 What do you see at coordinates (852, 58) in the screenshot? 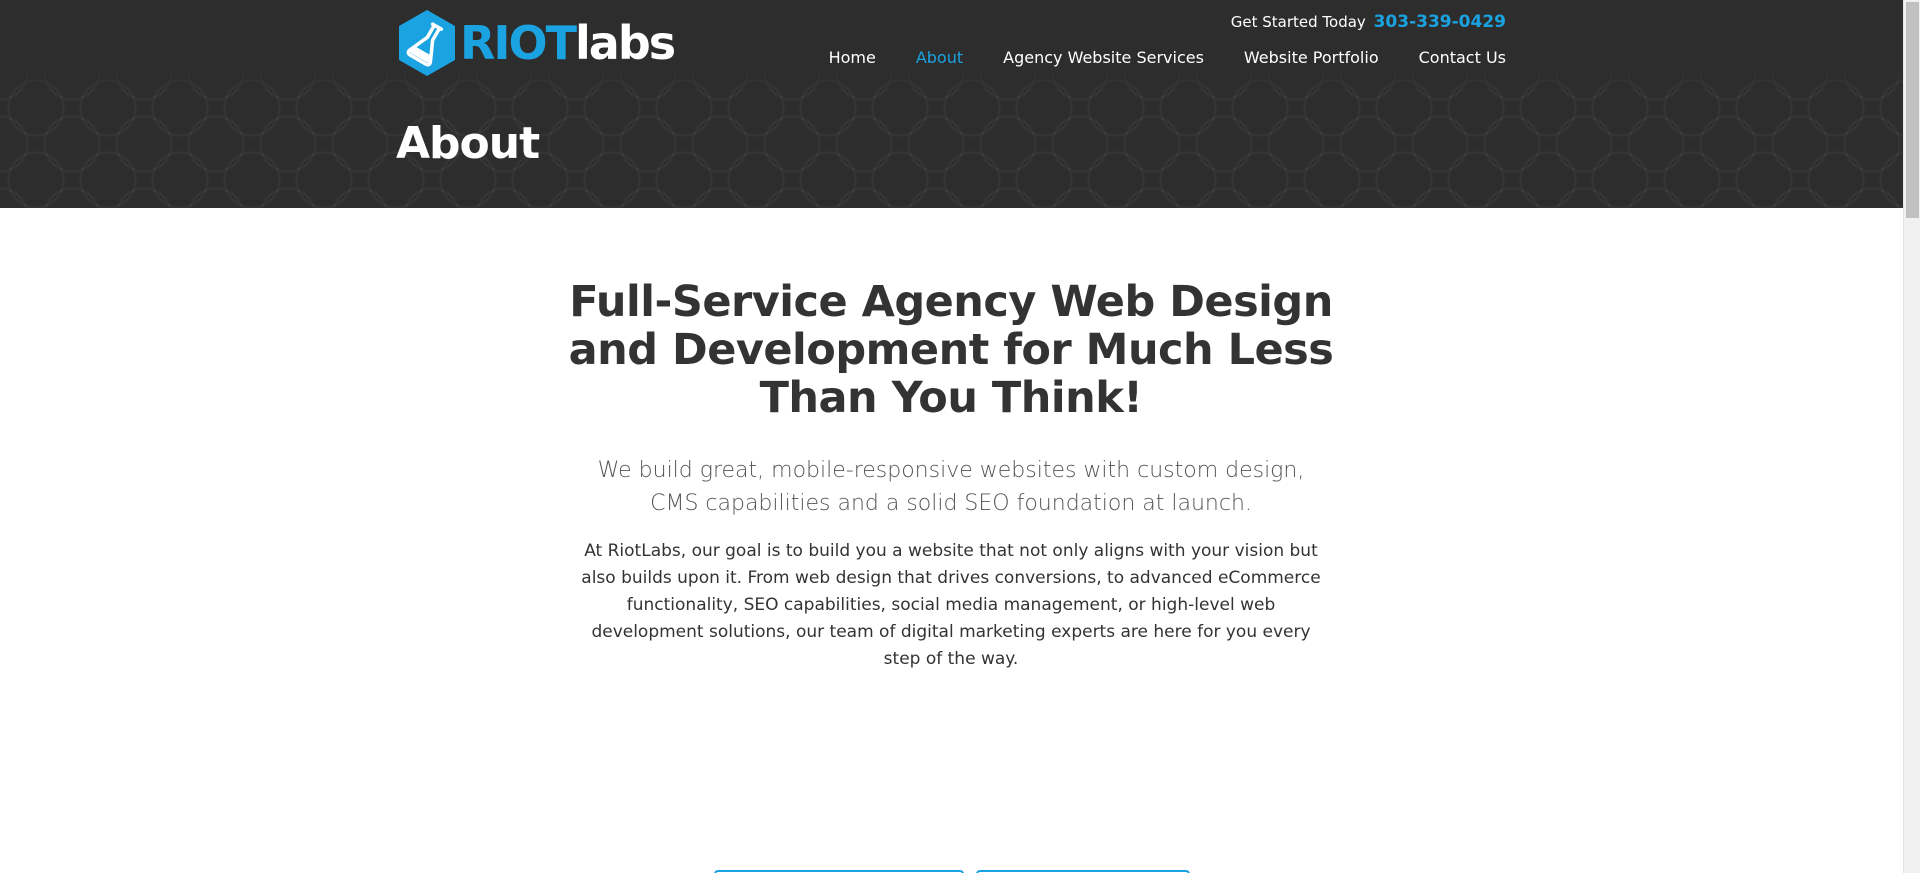
I see `nav-home: Home` at bounding box center [852, 58].